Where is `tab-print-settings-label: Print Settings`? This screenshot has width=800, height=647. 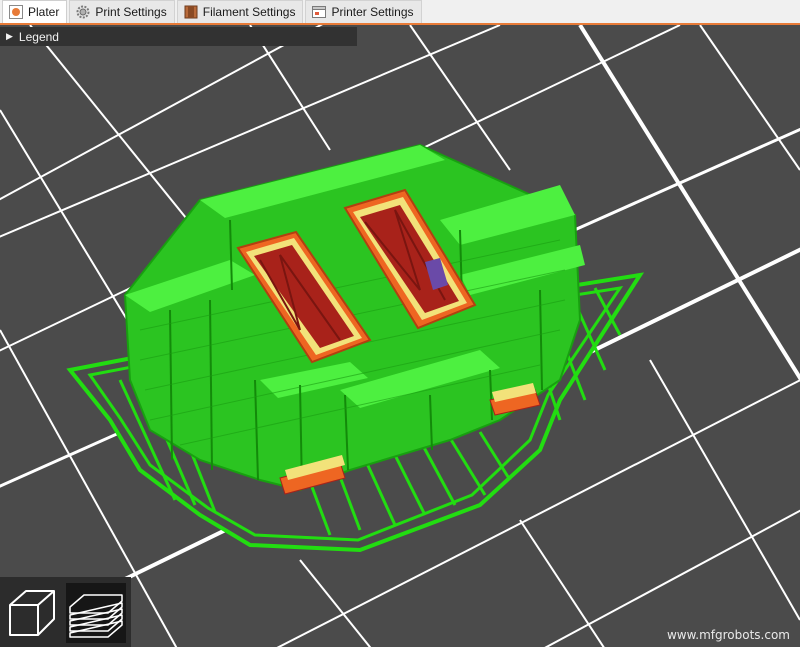 tab-print-settings-label: Print Settings is located at coordinates (131, 12).